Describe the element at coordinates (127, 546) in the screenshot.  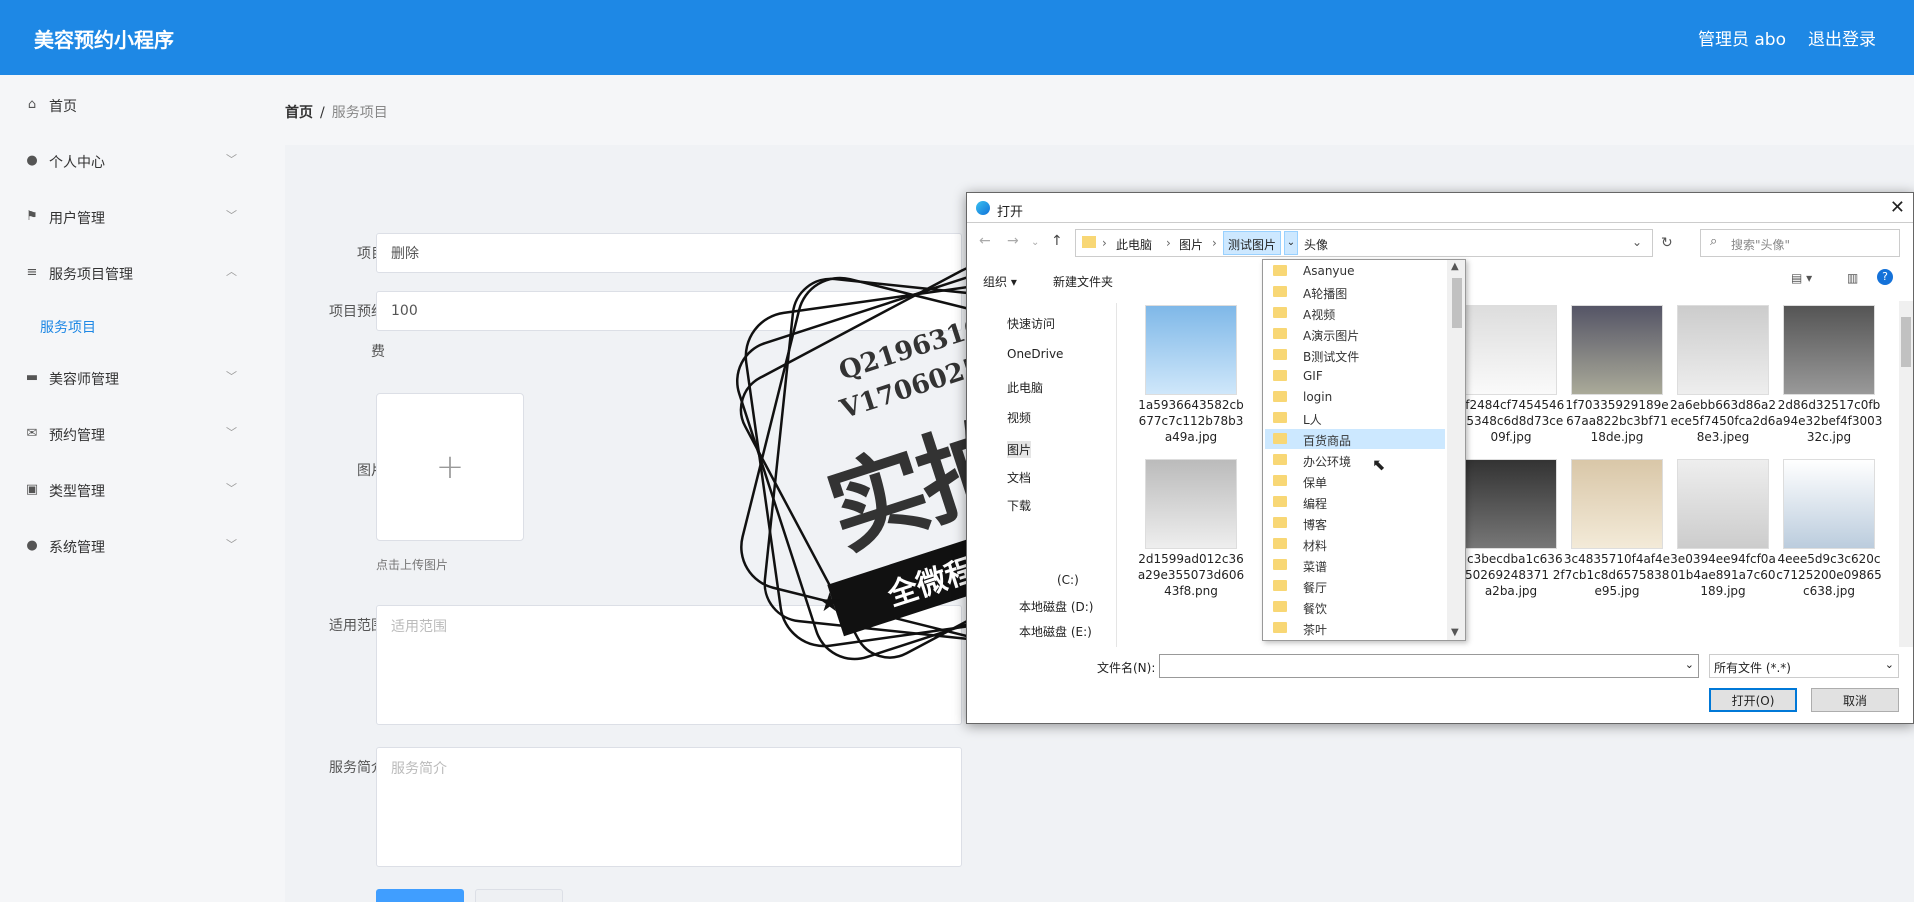
I see `sidebar-item-system-management: ● 系统管理 ﹀` at that location.